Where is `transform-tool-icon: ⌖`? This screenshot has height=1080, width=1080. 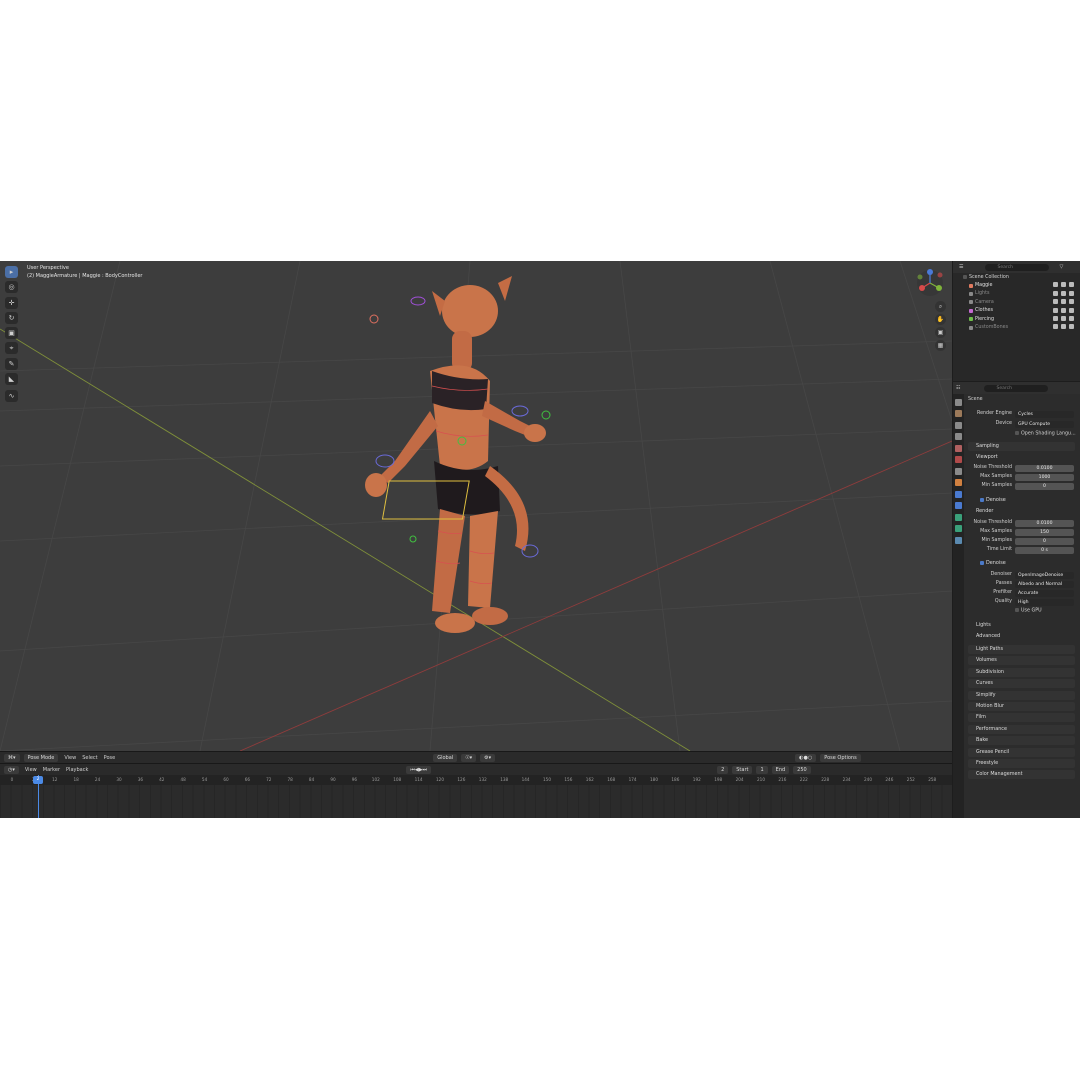 transform-tool-icon: ⌖ is located at coordinates (11, 348).